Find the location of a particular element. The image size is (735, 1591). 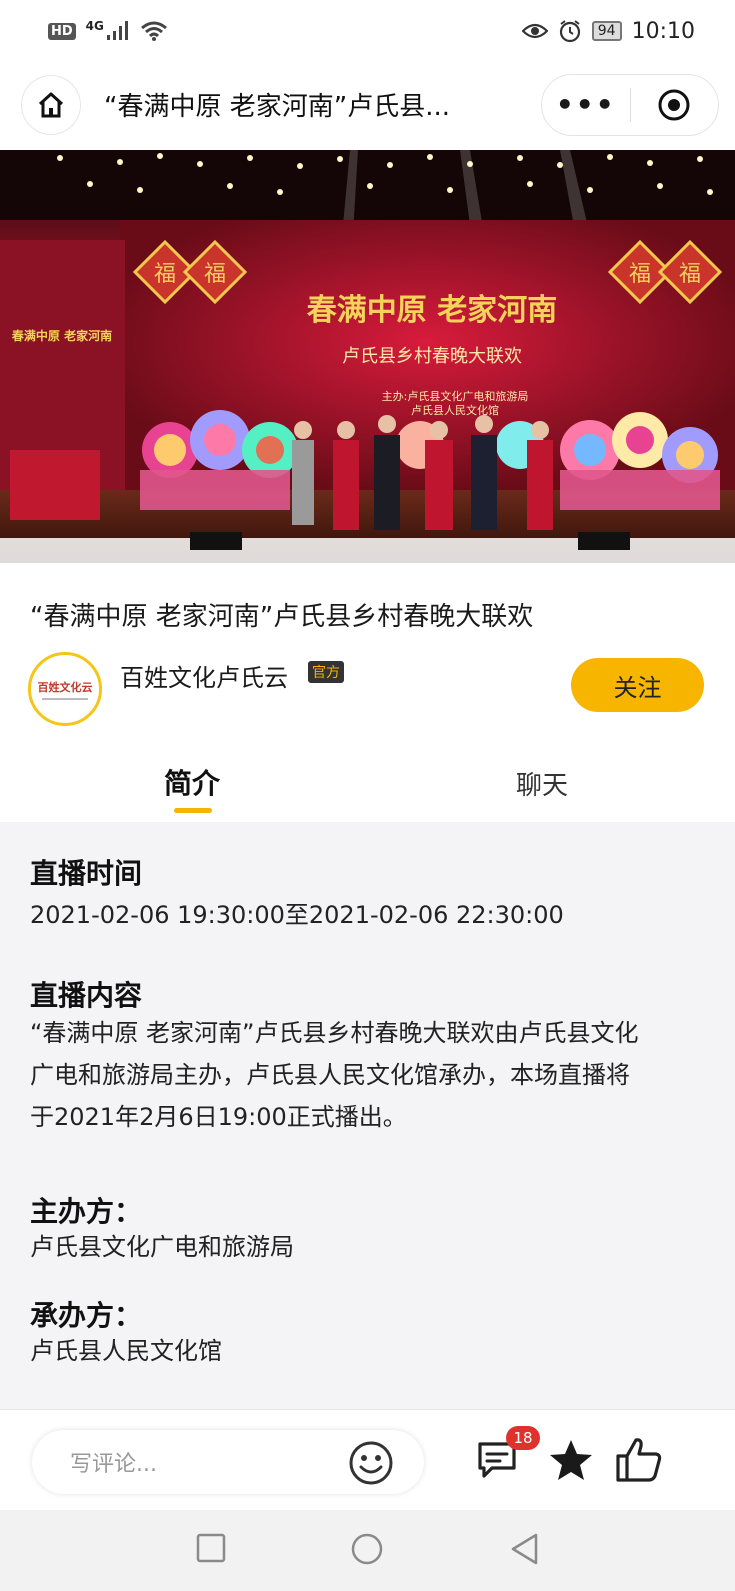

battery-indicator: 94 is located at coordinates (606, 31).